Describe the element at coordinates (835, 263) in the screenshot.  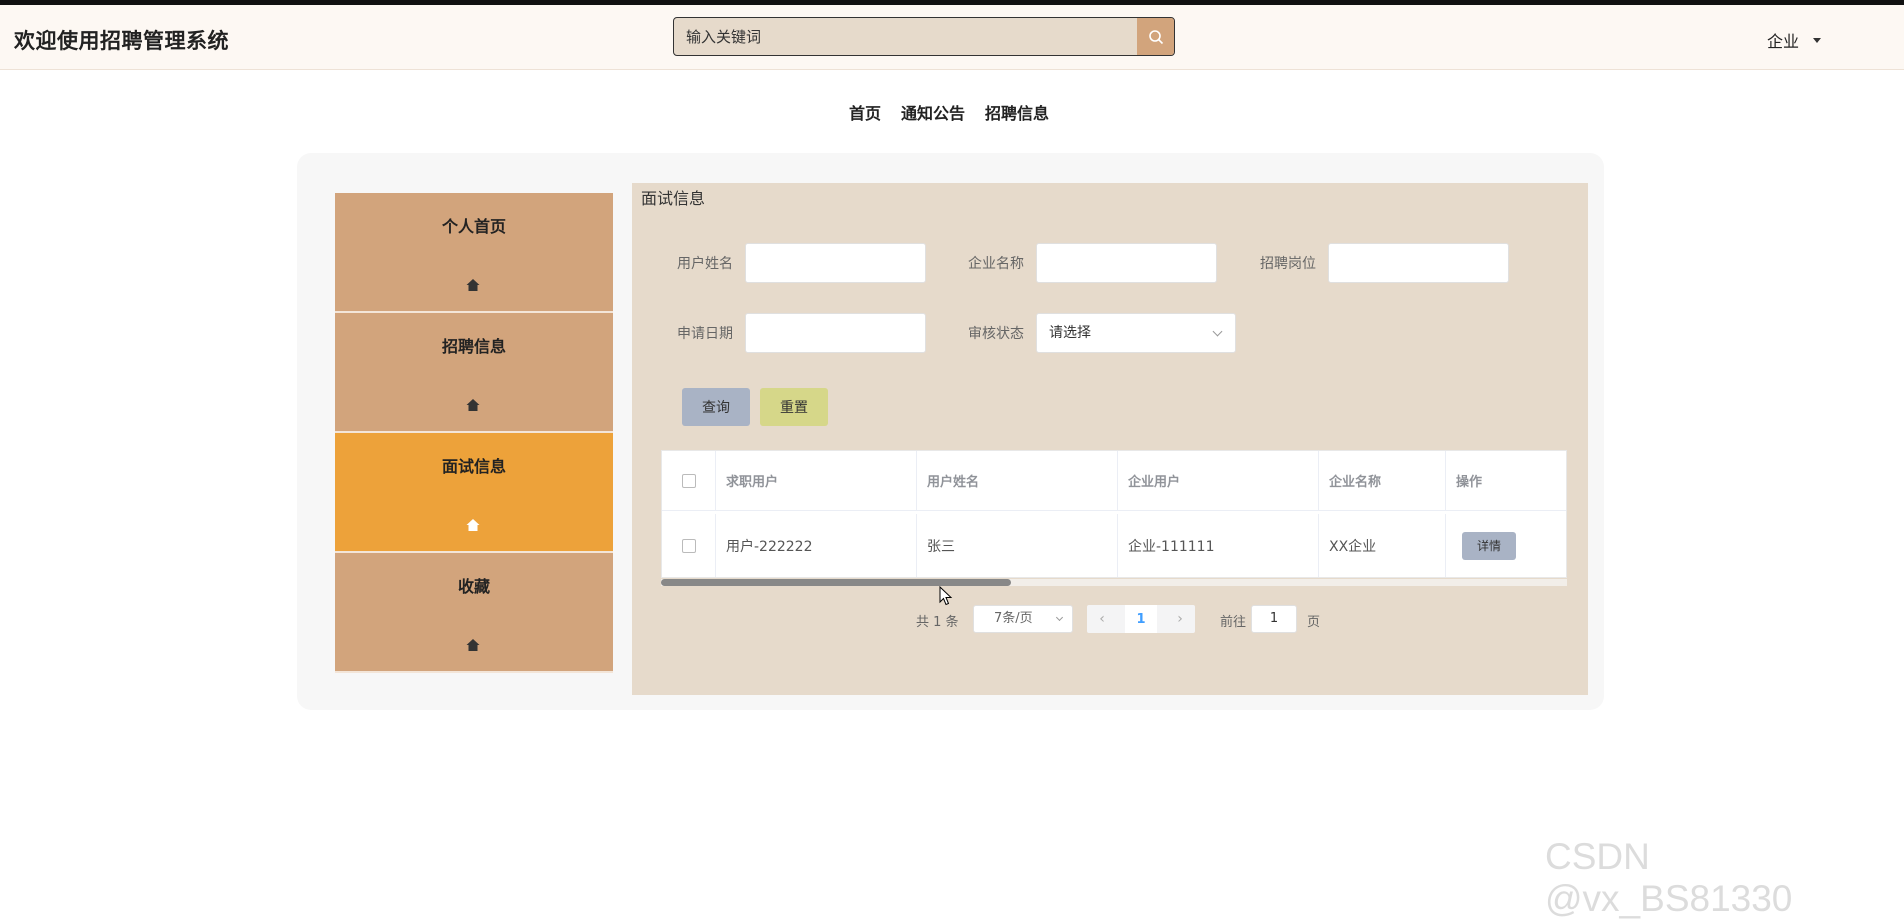
I see `username-input` at that location.